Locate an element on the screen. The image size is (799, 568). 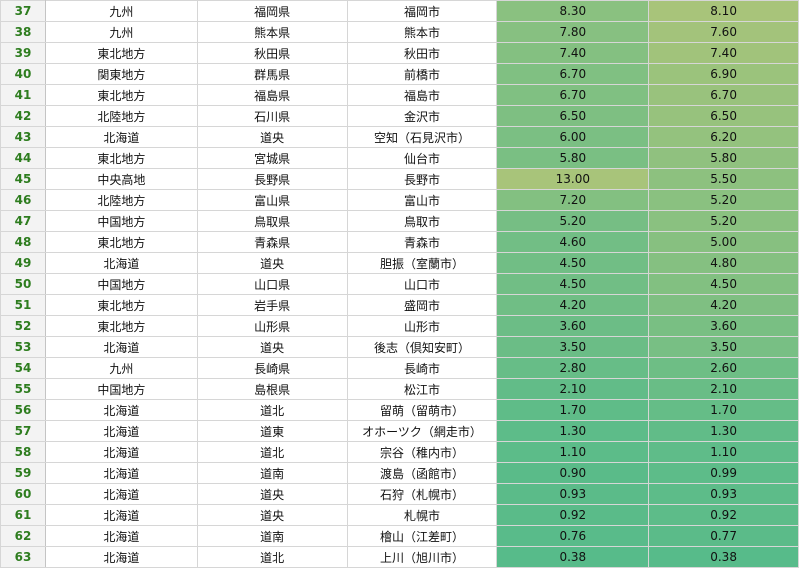
row-header: 50 is located at coordinates (23, 284).